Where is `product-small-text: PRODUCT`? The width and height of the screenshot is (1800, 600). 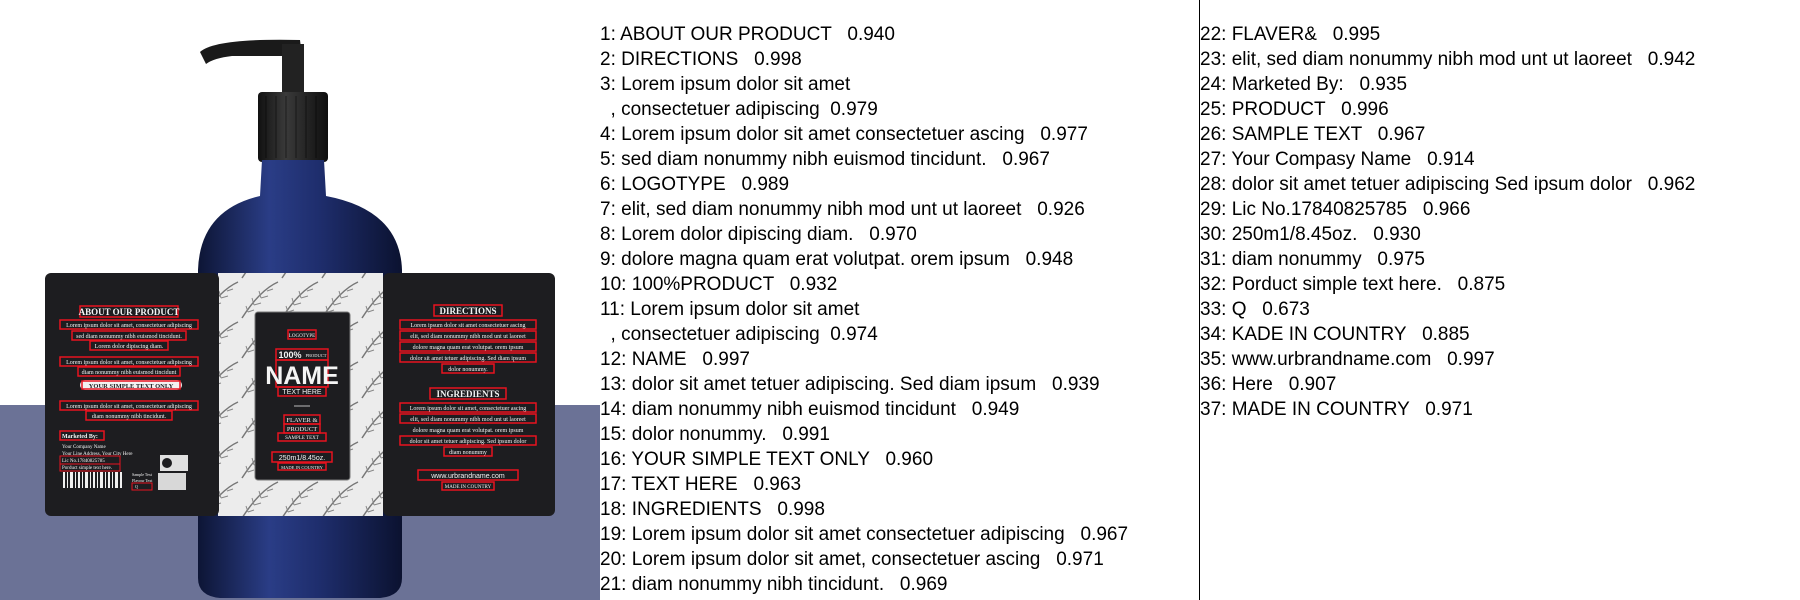
product-small-text: PRODUCT is located at coordinates (315, 355).